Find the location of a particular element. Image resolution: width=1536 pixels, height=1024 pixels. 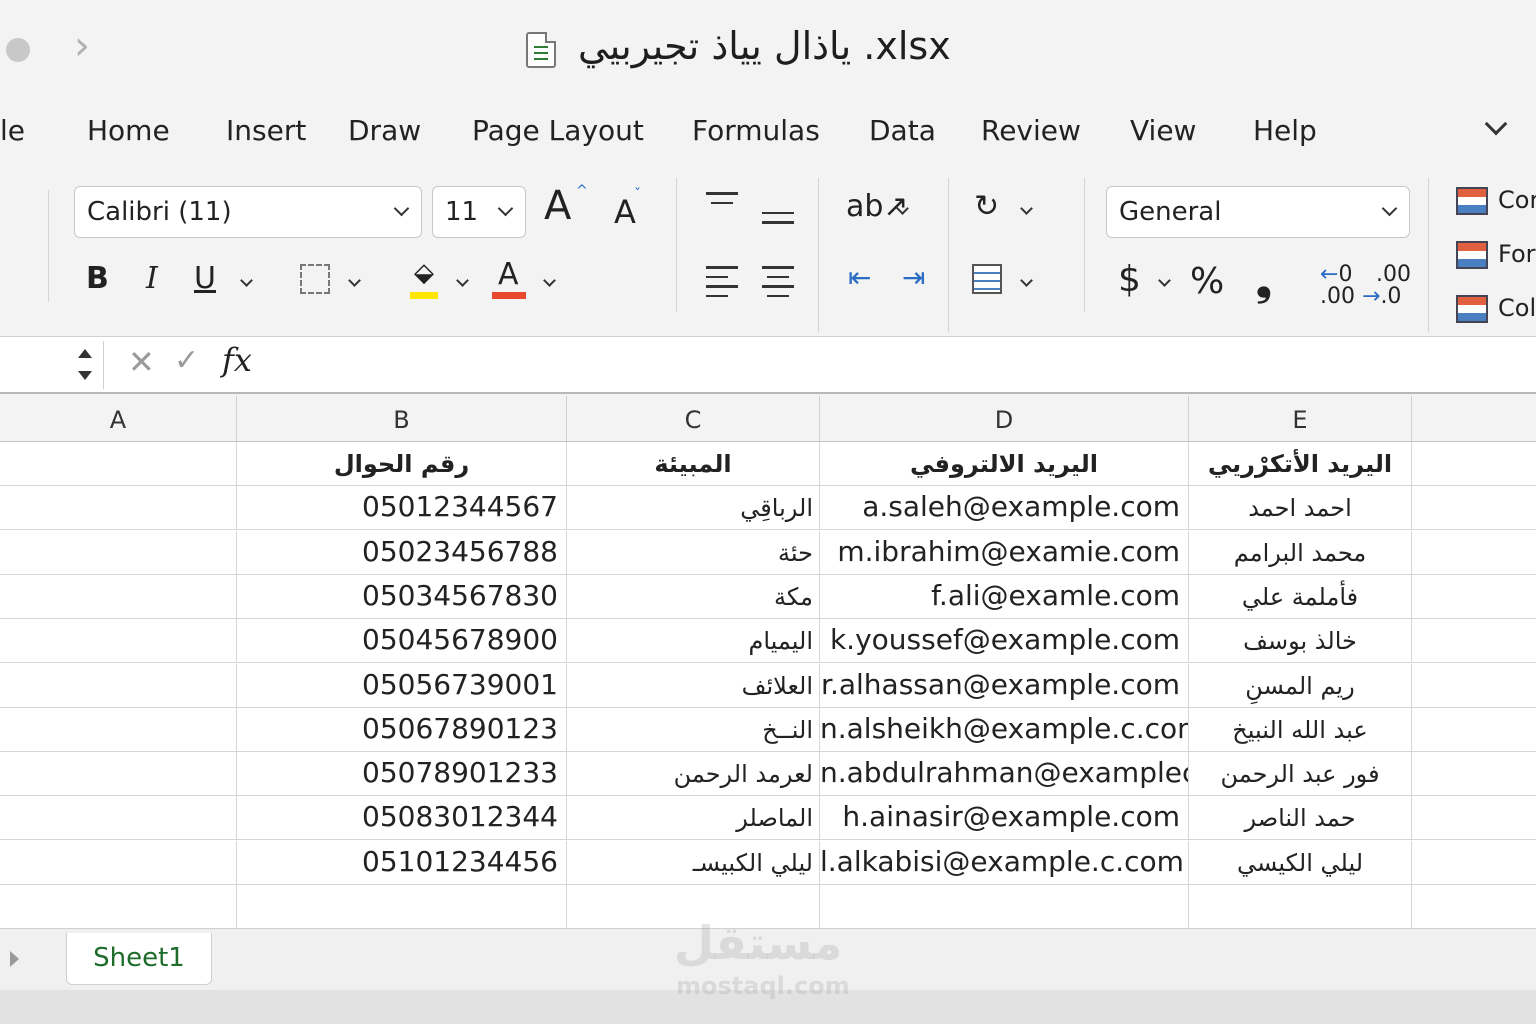

column-header-d: D is located at coordinates (1004, 419).